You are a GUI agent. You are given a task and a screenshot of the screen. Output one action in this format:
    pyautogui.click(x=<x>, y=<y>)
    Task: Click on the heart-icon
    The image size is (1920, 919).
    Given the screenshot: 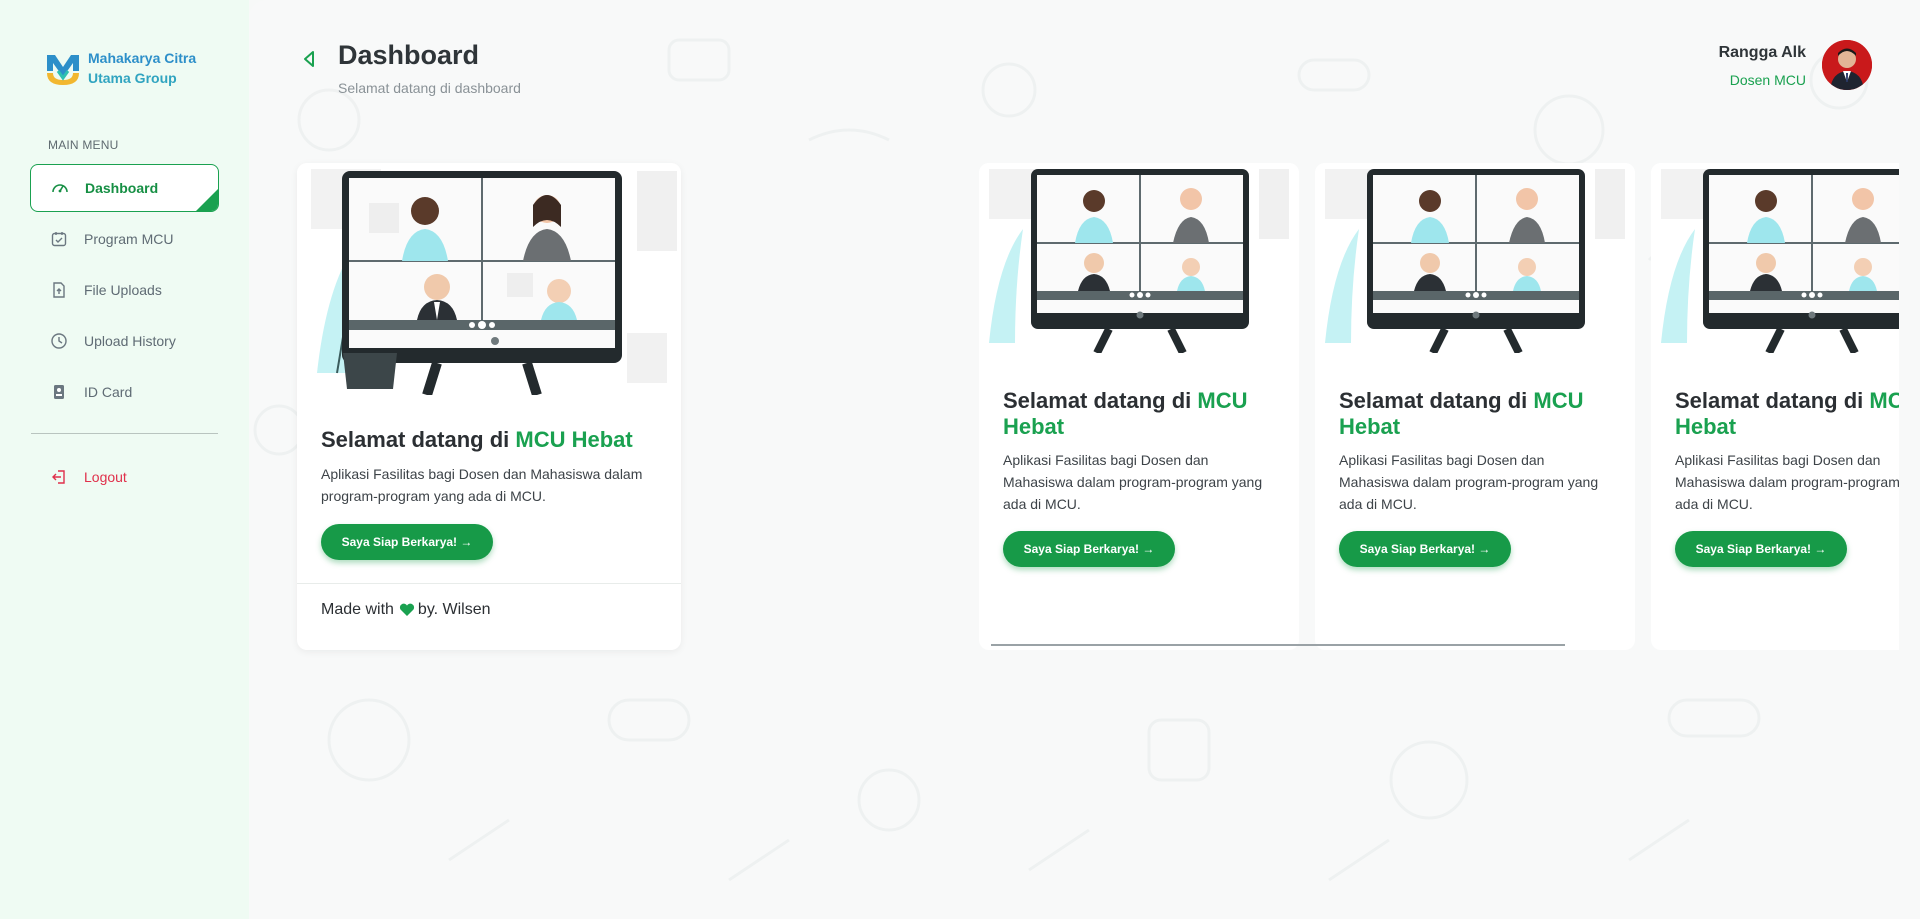 What is the action you would take?
    pyautogui.click(x=407, y=610)
    